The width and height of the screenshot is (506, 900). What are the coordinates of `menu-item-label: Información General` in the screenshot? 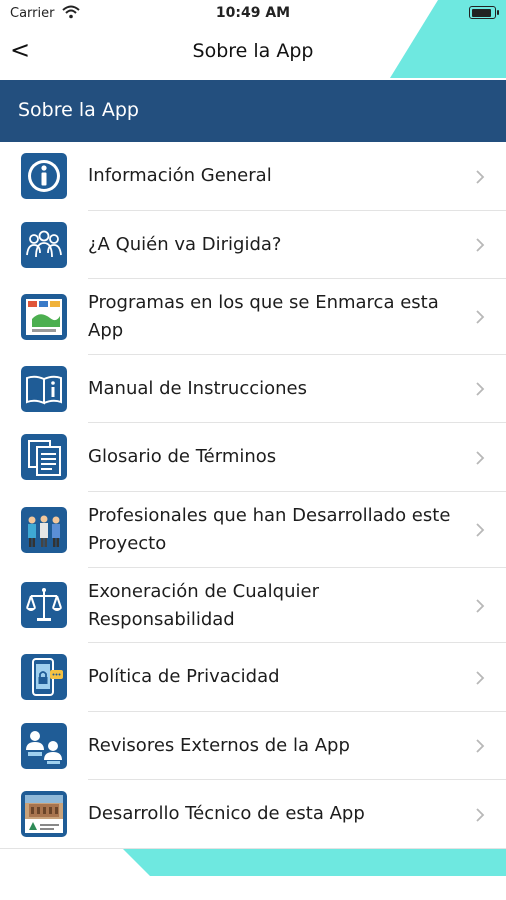 It's located at (180, 175).